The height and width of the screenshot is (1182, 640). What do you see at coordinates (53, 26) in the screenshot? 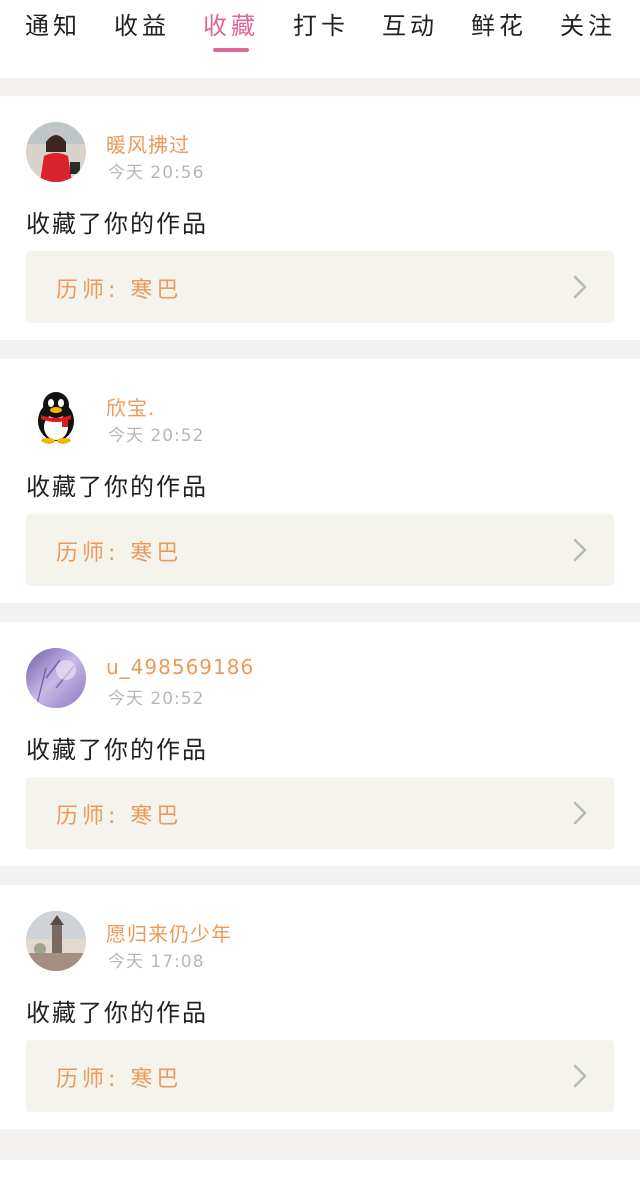
I see `tab-notifications: 通知` at bounding box center [53, 26].